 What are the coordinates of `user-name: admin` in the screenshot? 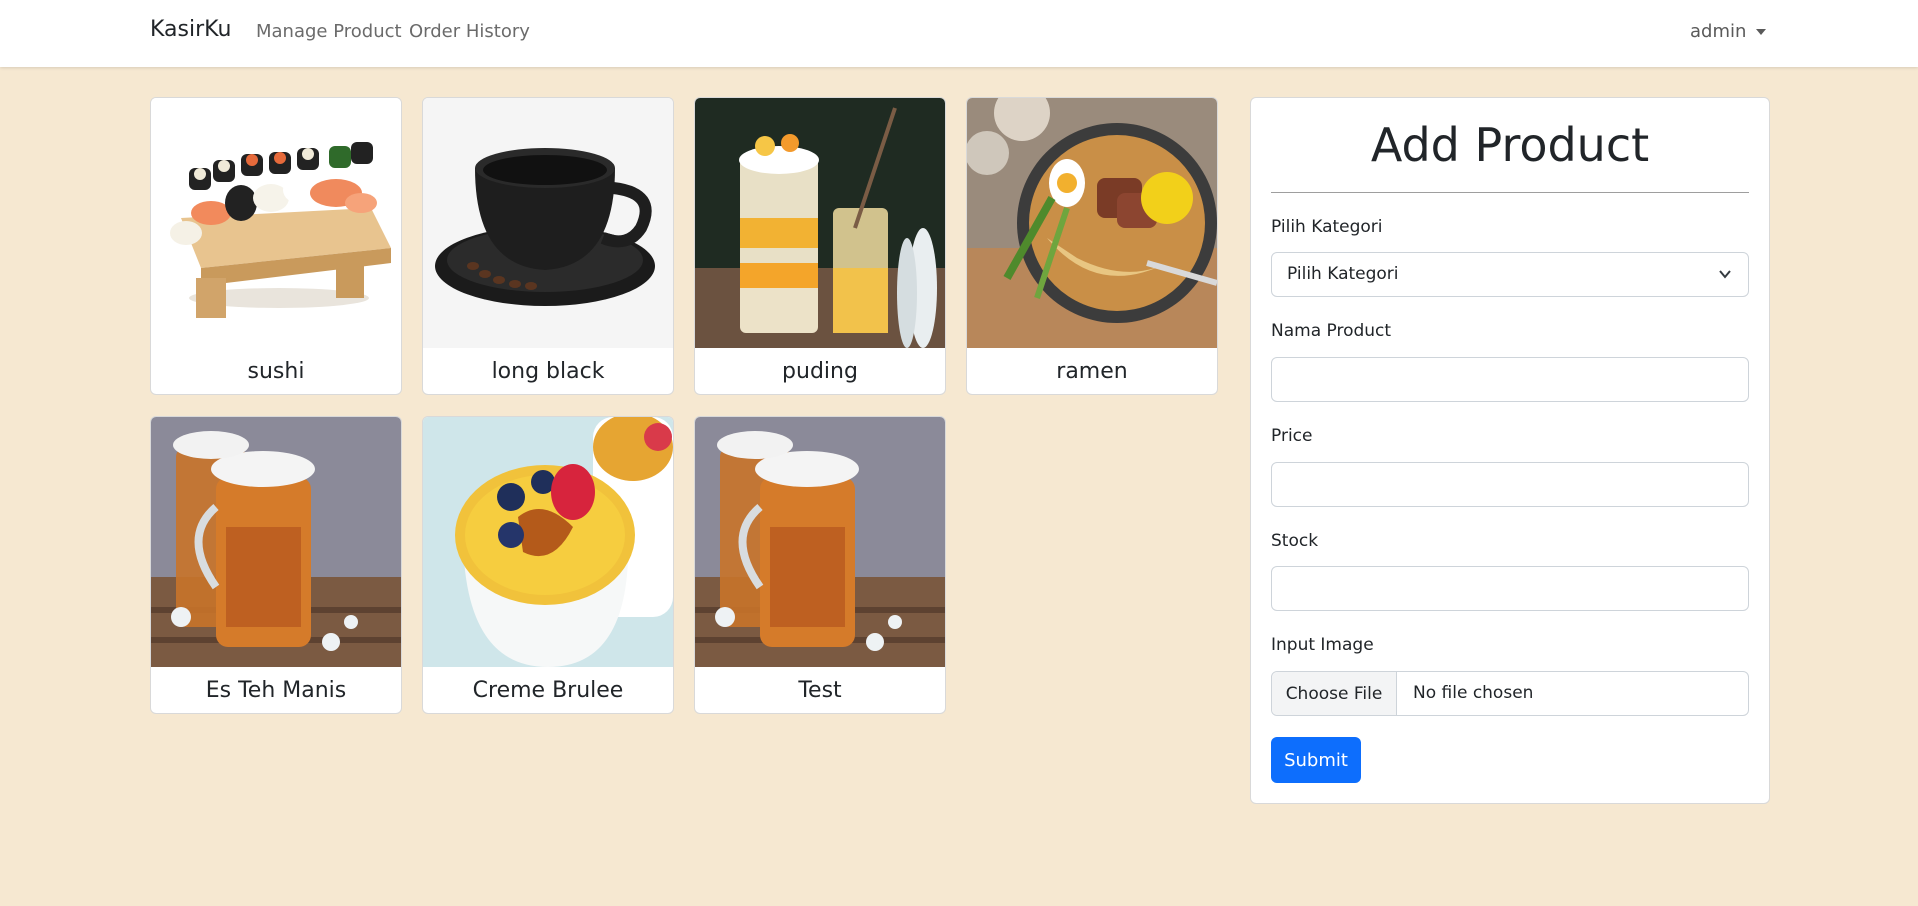 It's located at (1718, 31).